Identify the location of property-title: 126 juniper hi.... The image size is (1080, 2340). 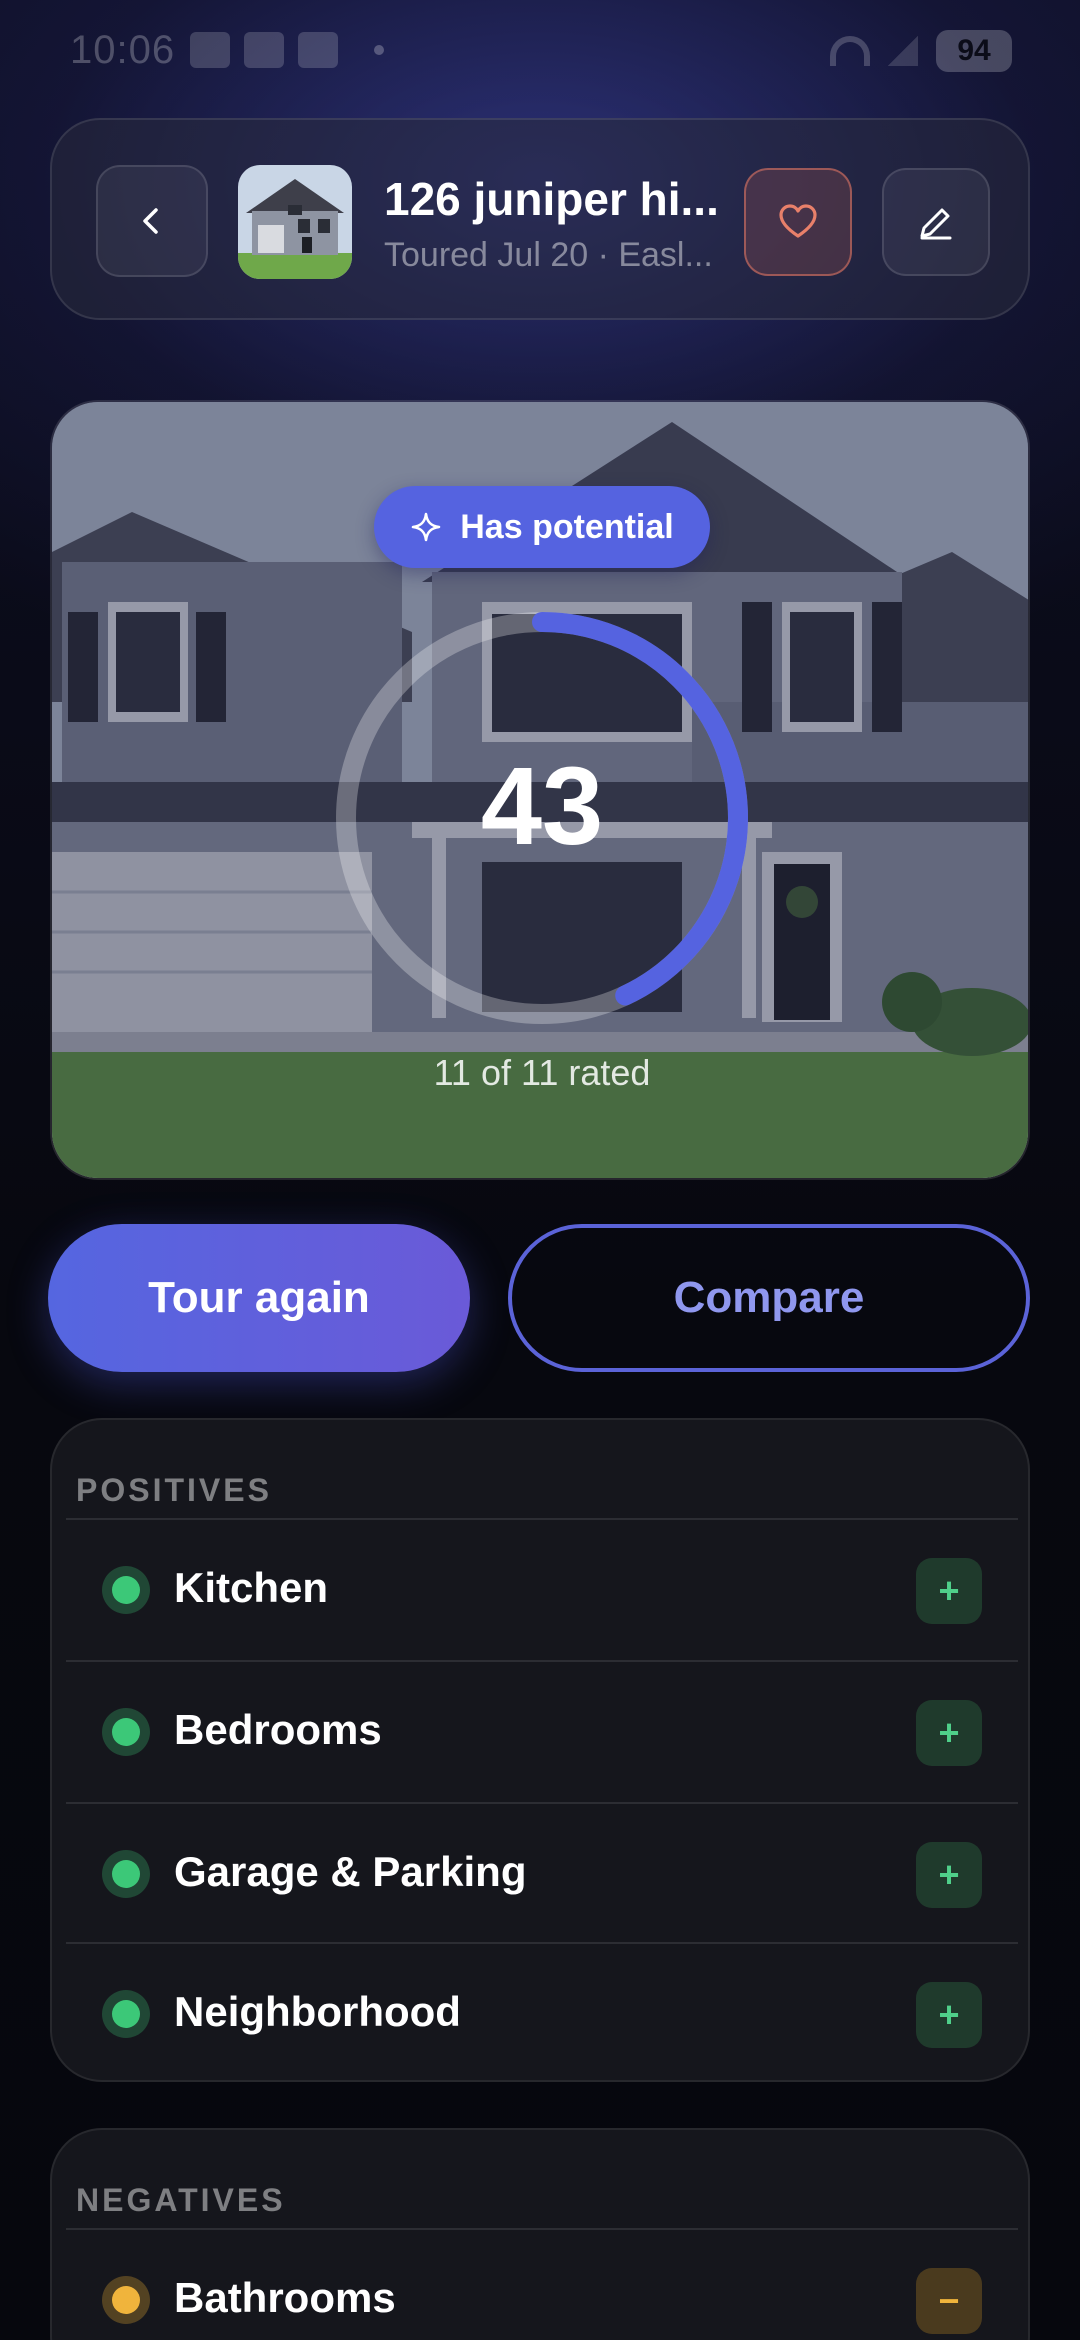
(551, 199).